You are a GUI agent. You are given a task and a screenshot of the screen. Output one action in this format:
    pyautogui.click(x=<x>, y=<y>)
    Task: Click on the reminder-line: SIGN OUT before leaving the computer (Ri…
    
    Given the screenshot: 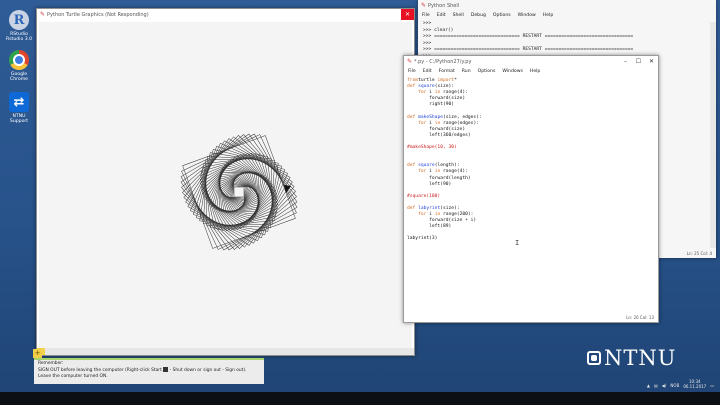 What is the action you would take?
    pyautogui.click(x=142, y=370)
    